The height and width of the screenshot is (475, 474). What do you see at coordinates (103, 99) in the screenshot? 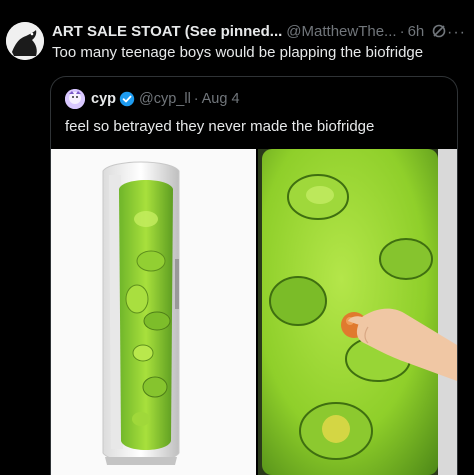
I see `quoted-display-name: cyp` at bounding box center [103, 99].